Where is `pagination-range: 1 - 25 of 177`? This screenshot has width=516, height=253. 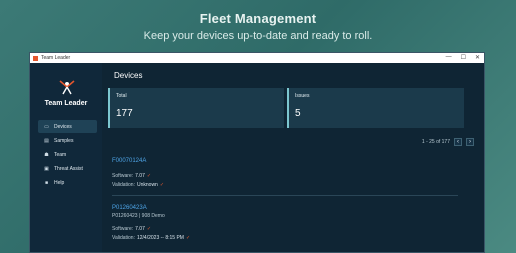
pagination-range: 1 - 25 of 177 is located at coordinates (435, 142).